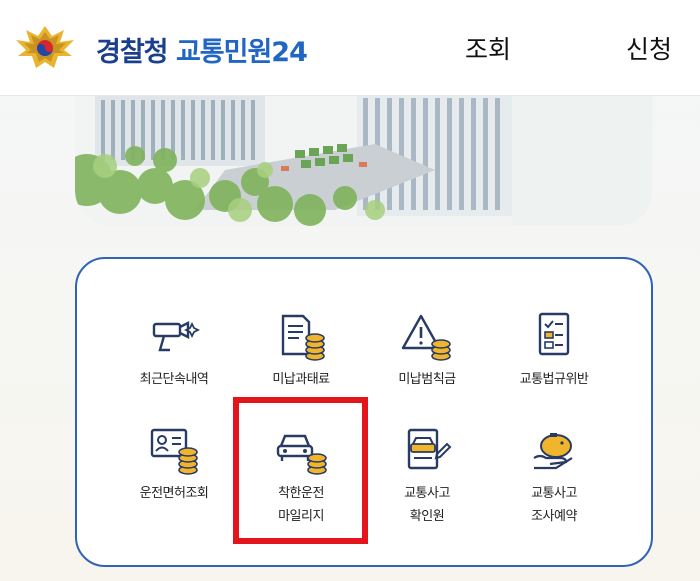 The width and height of the screenshot is (700, 581). What do you see at coordinates (488, 48) in the screenshot?
I see `nav-search: 조회` at bounding box center [488, 48].